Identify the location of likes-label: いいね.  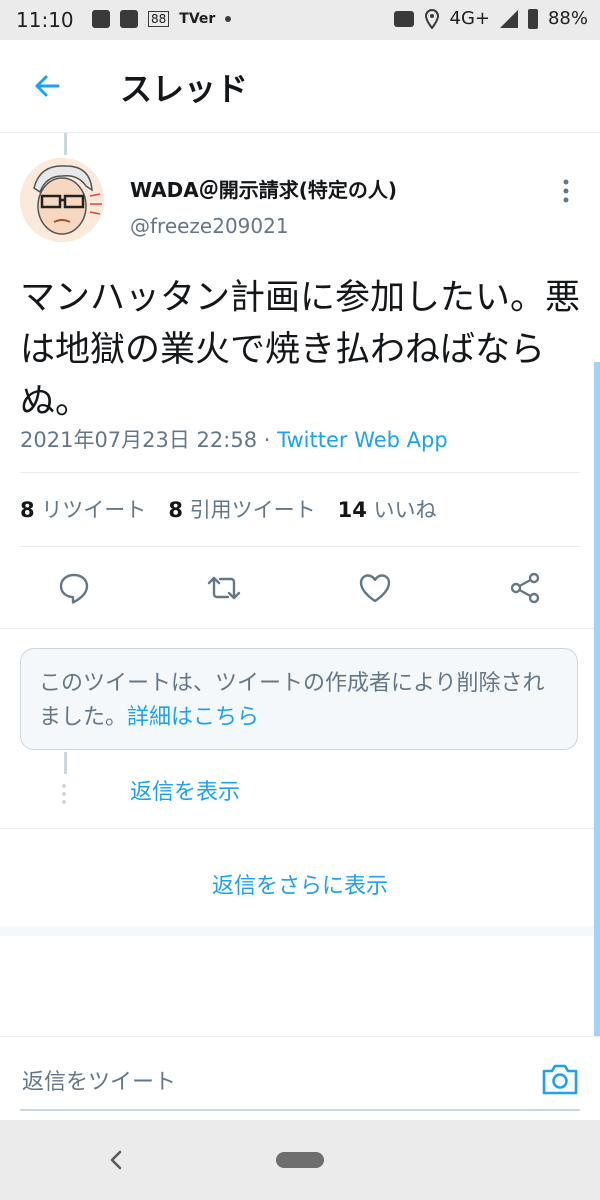
(405, 510).